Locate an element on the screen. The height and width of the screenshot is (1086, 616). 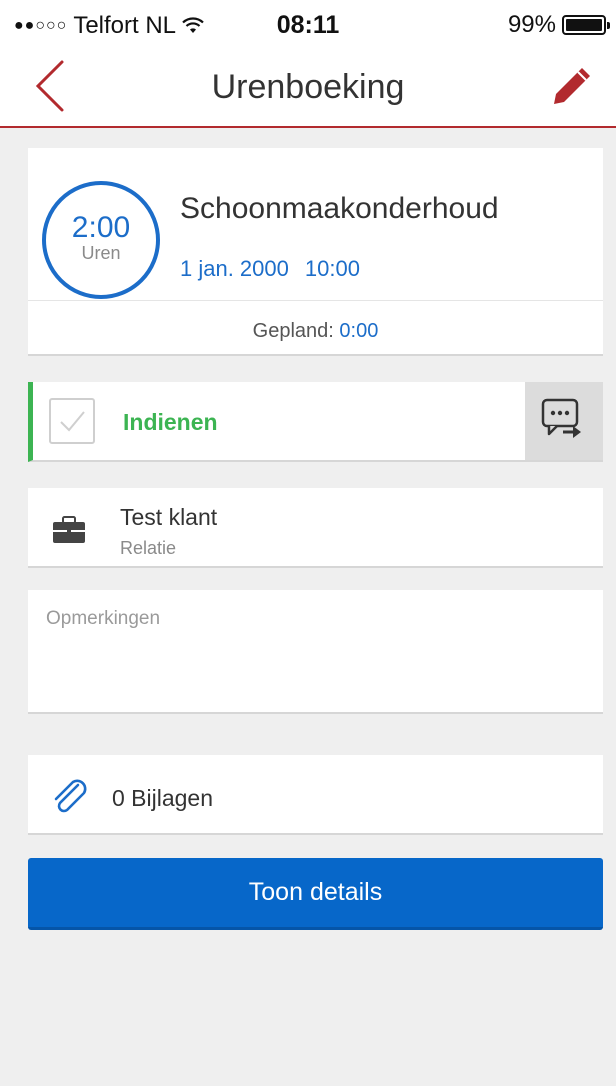
relation-label: Relatie is located at coordinates (148, 548).